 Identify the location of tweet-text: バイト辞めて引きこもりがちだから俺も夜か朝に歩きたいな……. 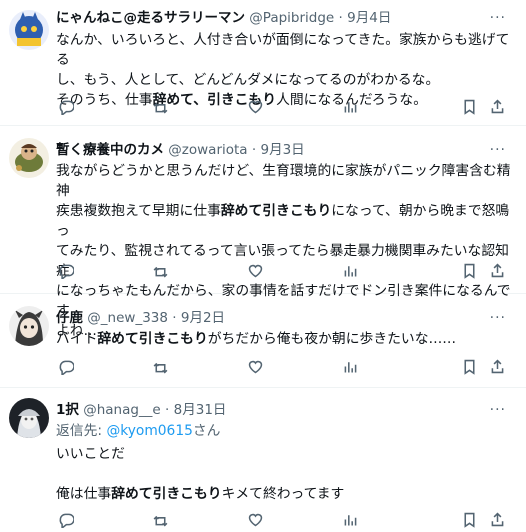
(287, 339).